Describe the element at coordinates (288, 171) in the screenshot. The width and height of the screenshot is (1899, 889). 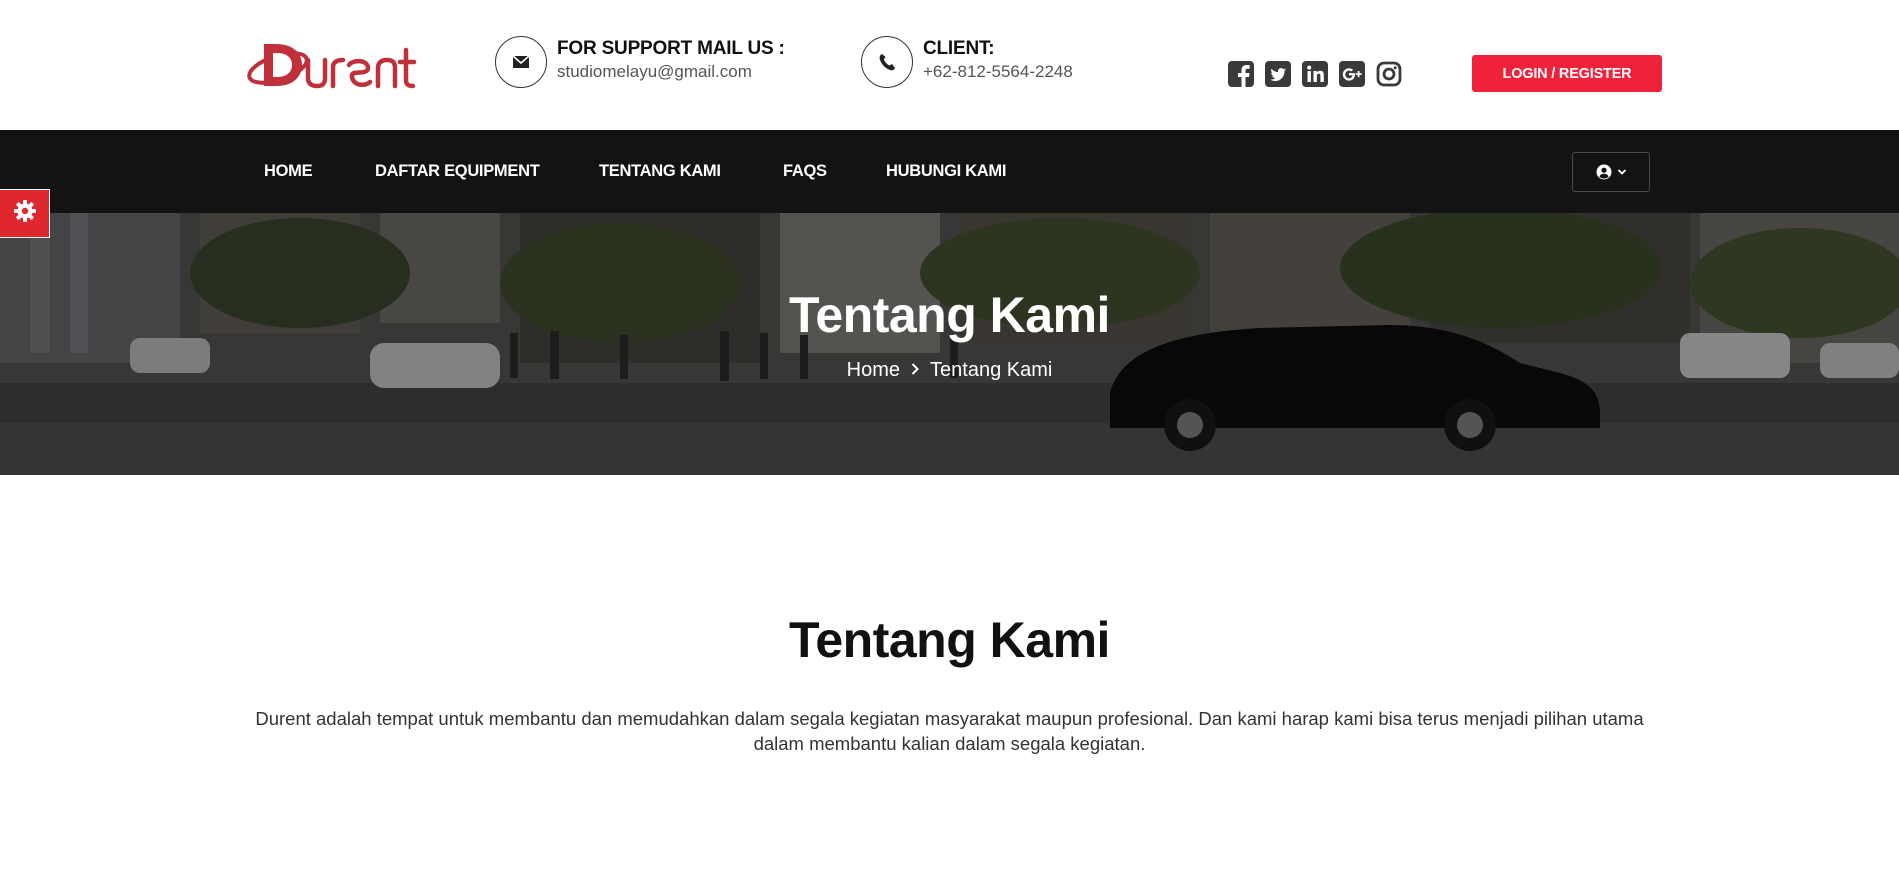
I see `nav-item-home: HOME` at that location.